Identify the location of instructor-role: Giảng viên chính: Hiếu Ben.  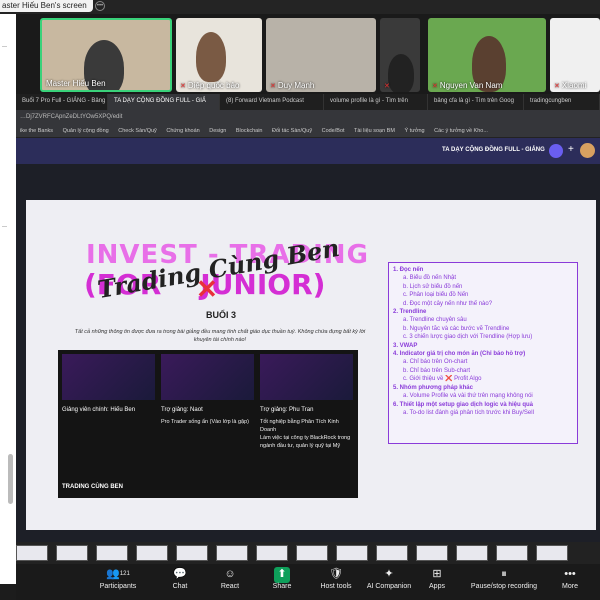
(99, 410).